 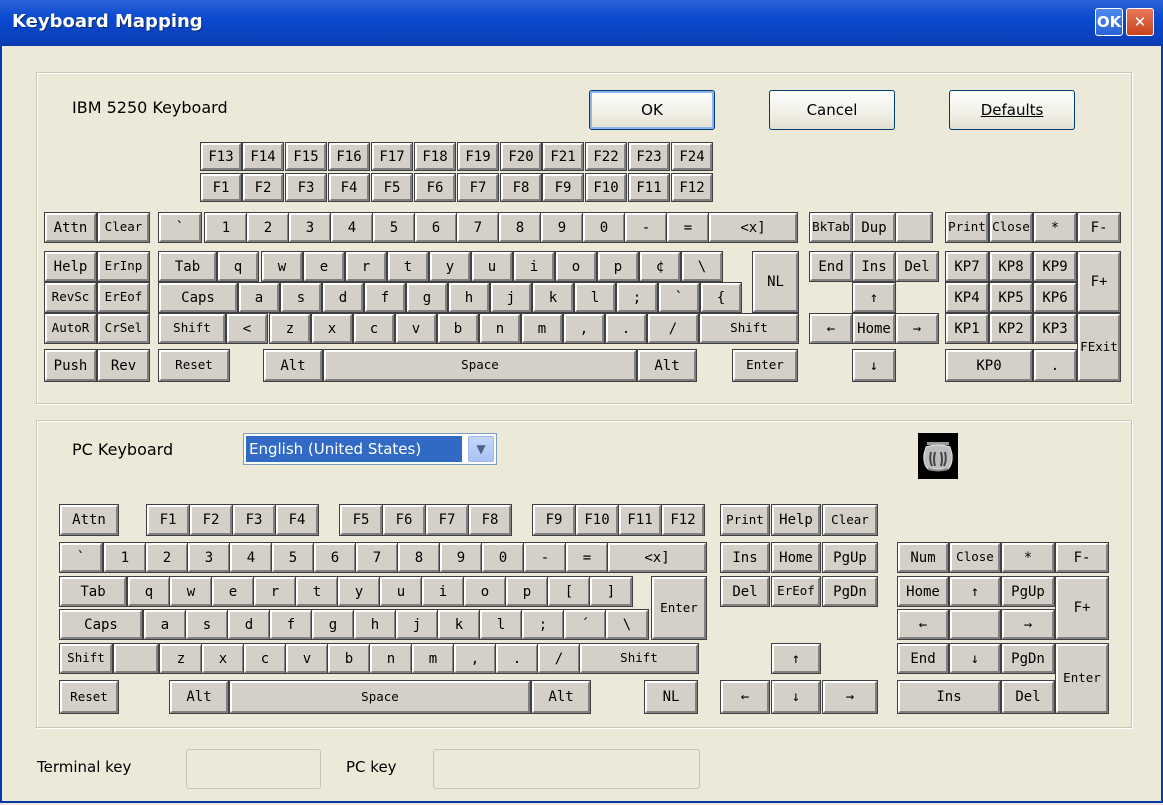 What do you see at coordinates (1099, 347) in the screenshot?
I see `terminal-key-fexit: FExit` at bounding box center [1099, 347].